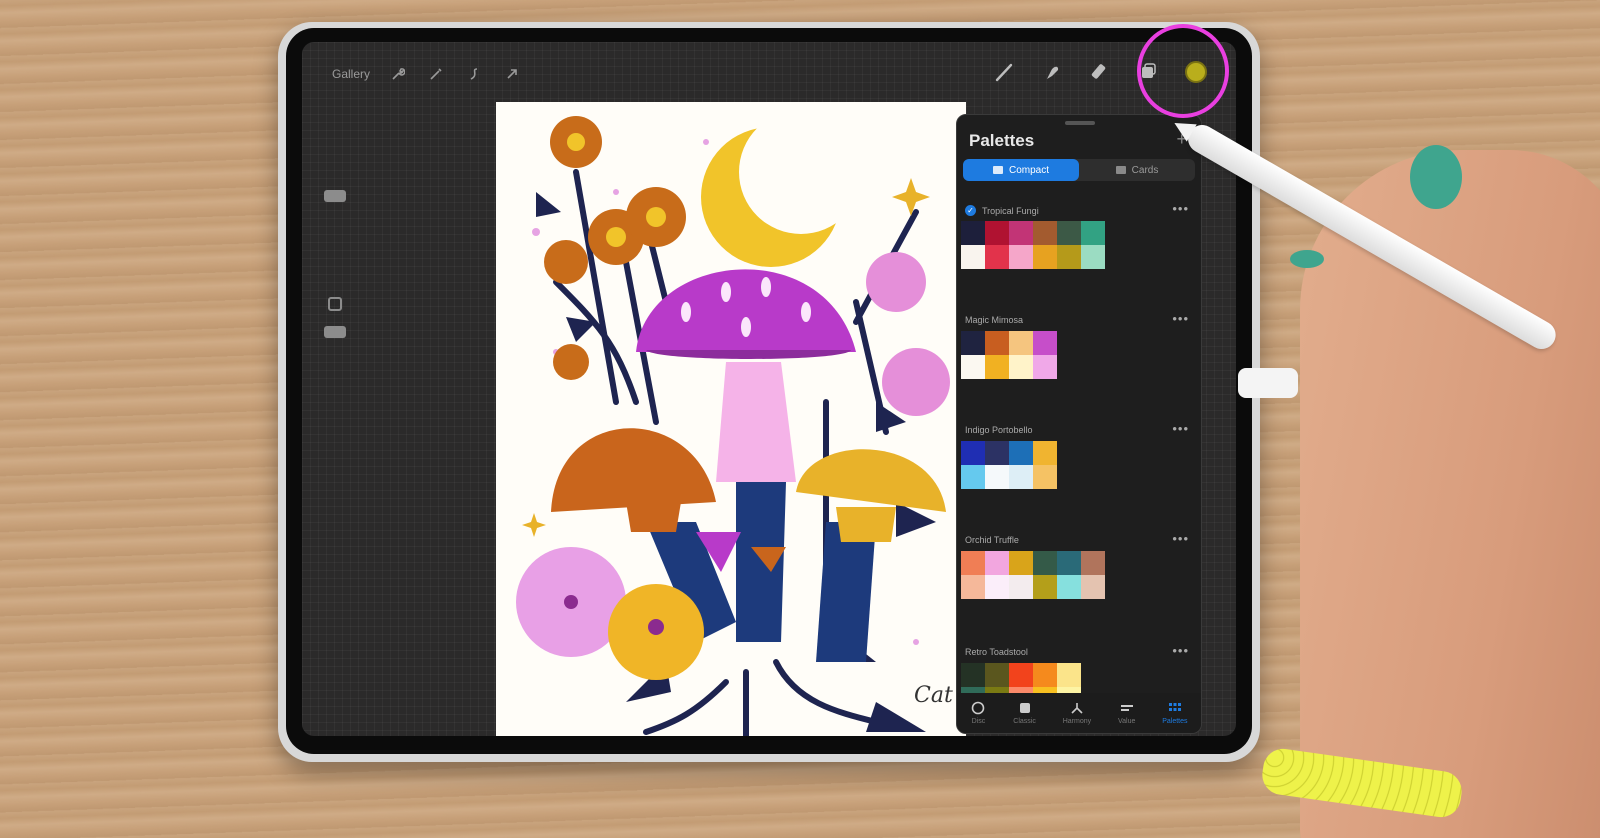  What do you see at coordinates (1268, 383) in the screenshot?
I see `usb-cable` at bounding box center [1268, 383].